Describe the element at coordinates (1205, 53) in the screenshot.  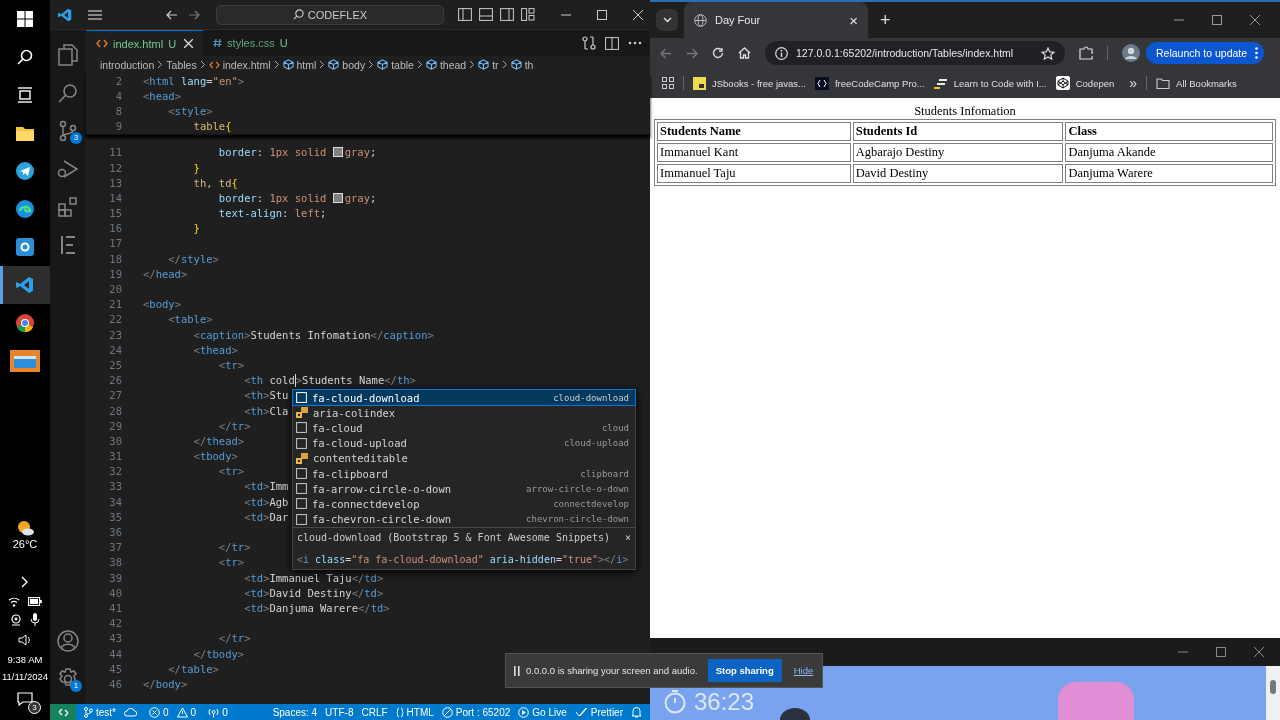
I see `relaunch-button: Relaunch to update` at that location.